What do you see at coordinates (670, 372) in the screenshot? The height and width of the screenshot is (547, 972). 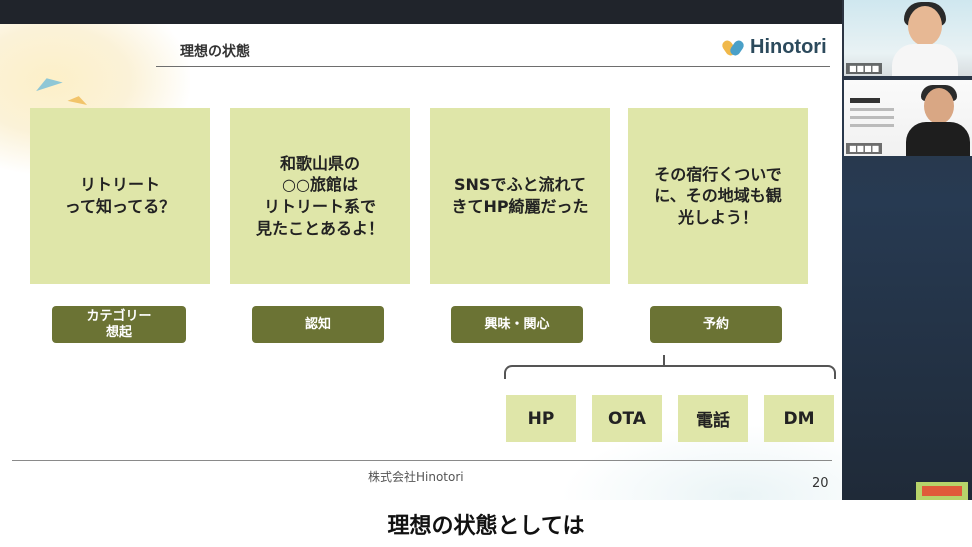 I see `channel-bracket` at bounding box center [670, 372].